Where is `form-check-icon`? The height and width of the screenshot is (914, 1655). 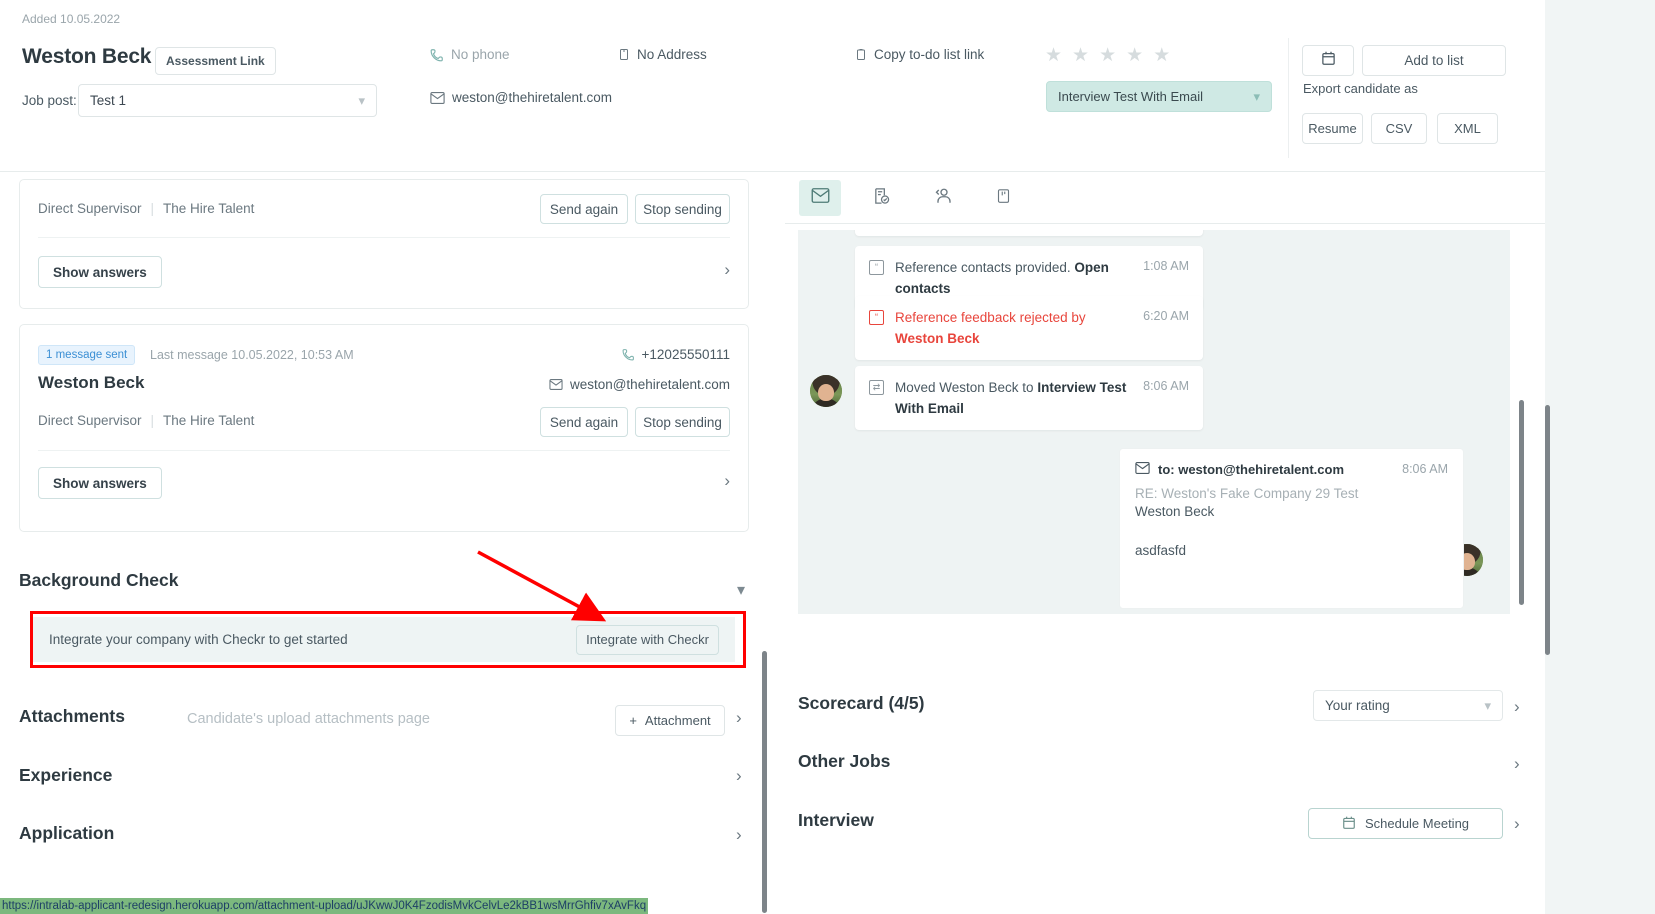 form-check-icon is located at coordinates (881, 198).